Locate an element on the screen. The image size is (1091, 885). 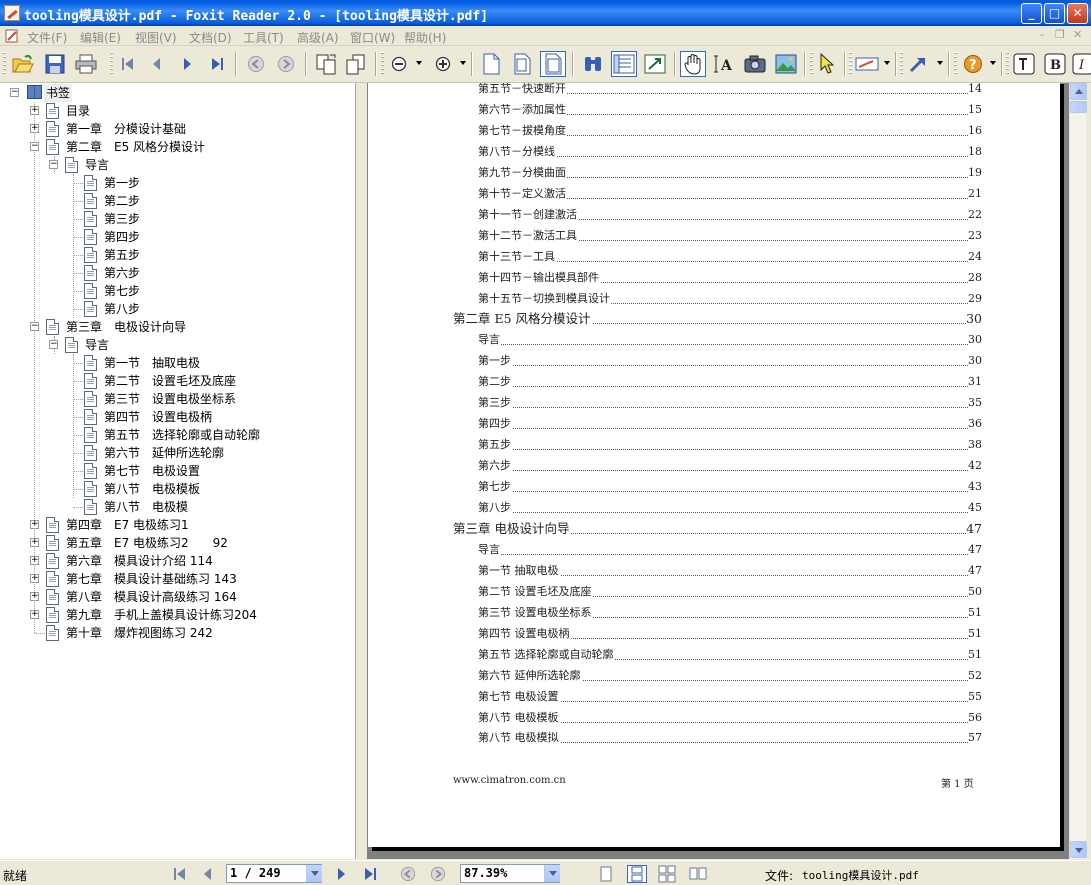
status-go-back-icon is located at coordinates (408, 874).